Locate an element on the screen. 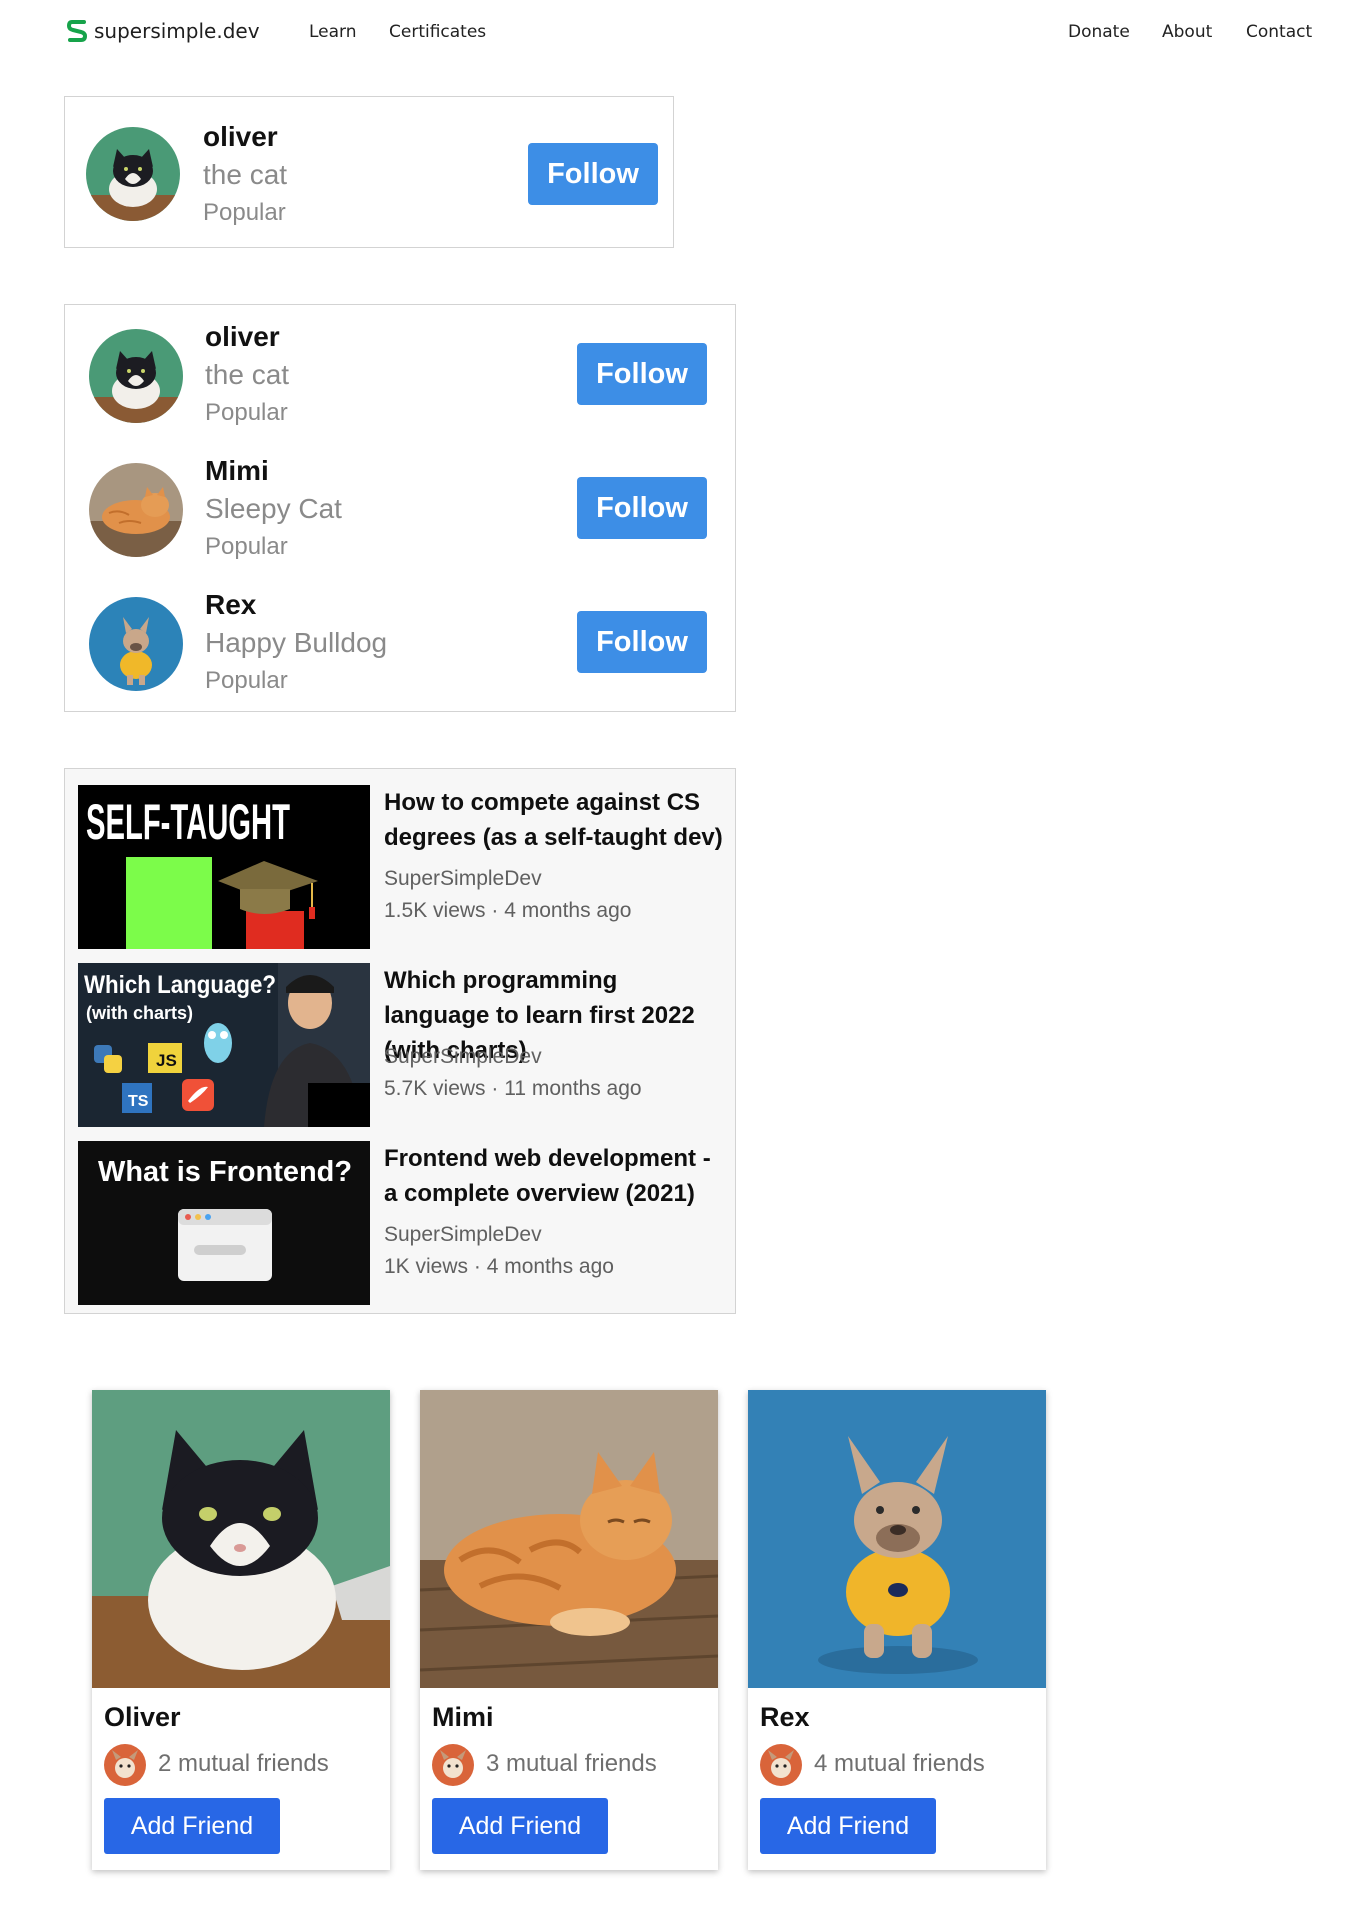  thumbnail-title: Which Language? is located at coordinates (180, 985).